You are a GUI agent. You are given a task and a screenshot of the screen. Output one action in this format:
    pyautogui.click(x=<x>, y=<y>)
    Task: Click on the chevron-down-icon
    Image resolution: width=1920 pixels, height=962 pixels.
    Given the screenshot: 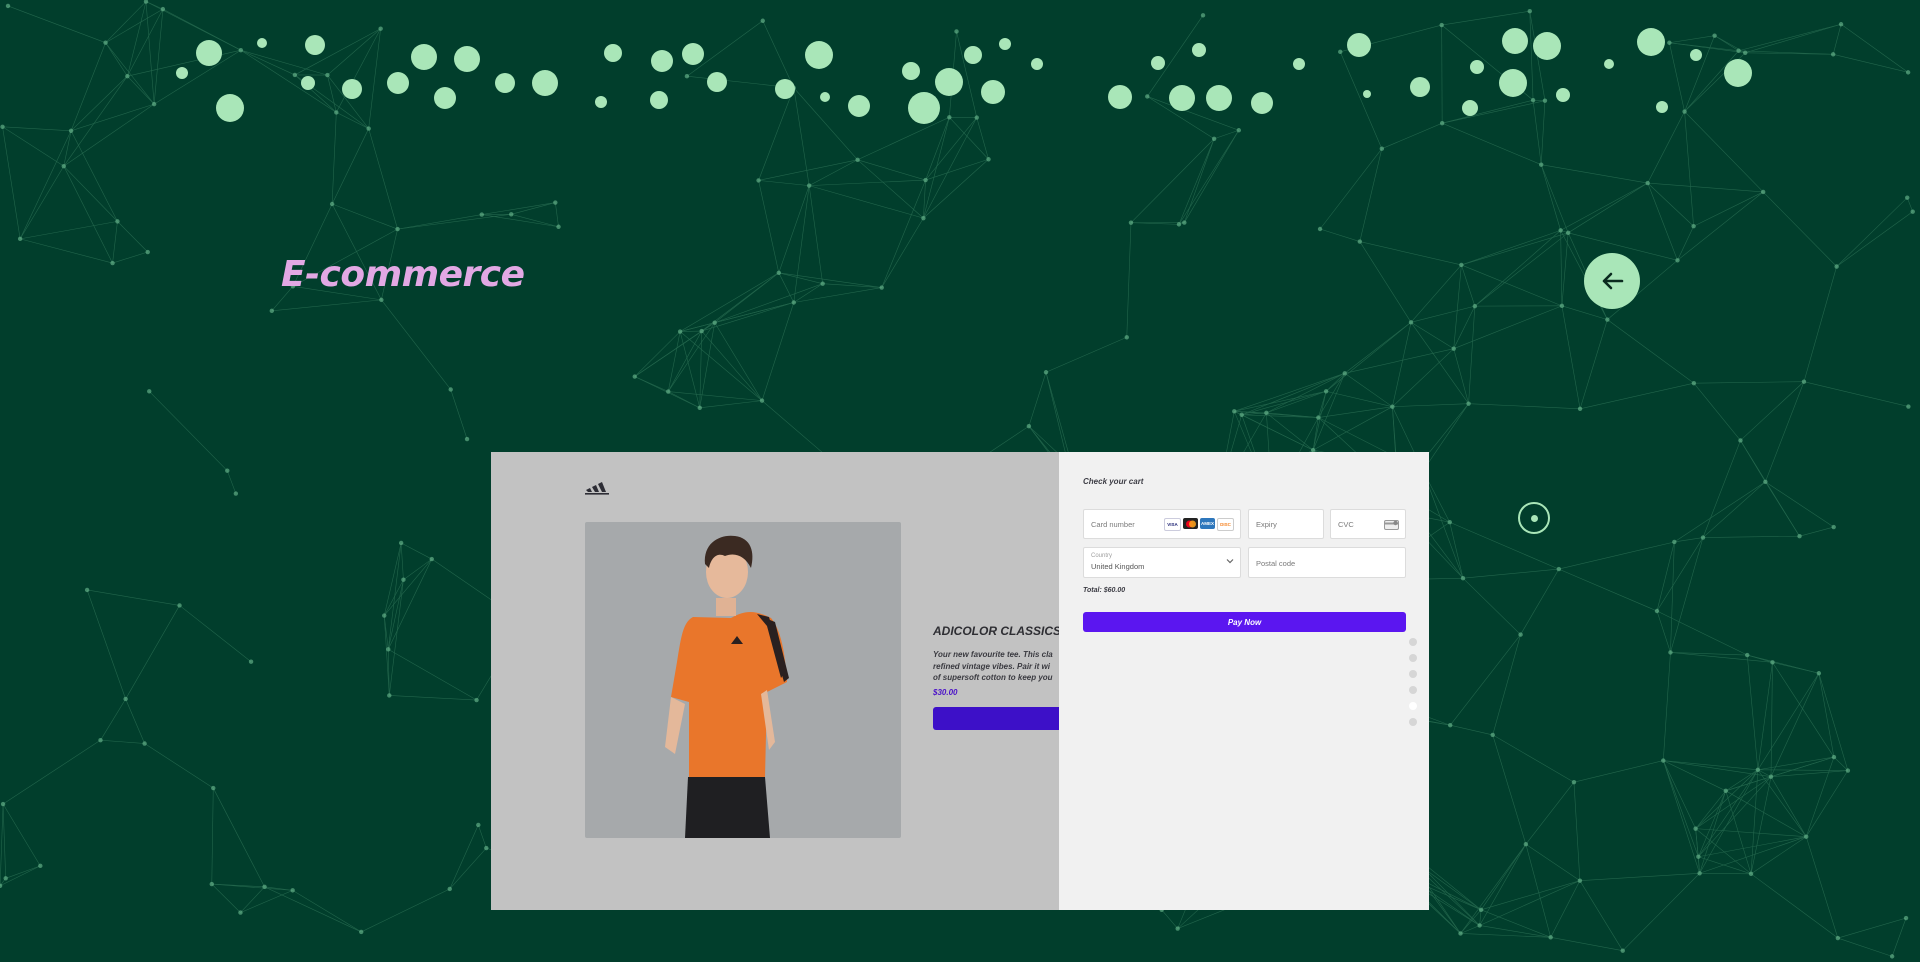 What is the action you would take?
    pyautogui.click(x=1230, y=561)
    